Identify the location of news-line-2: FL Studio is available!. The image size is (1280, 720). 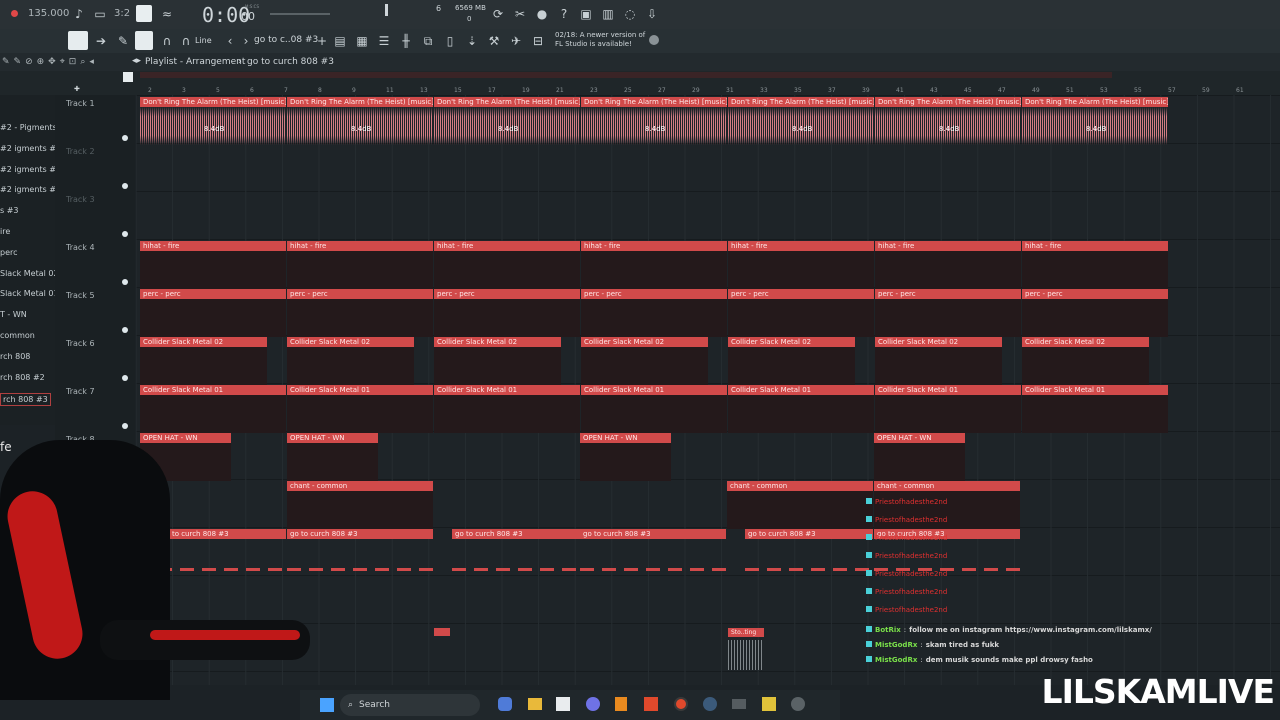
(593, 44).